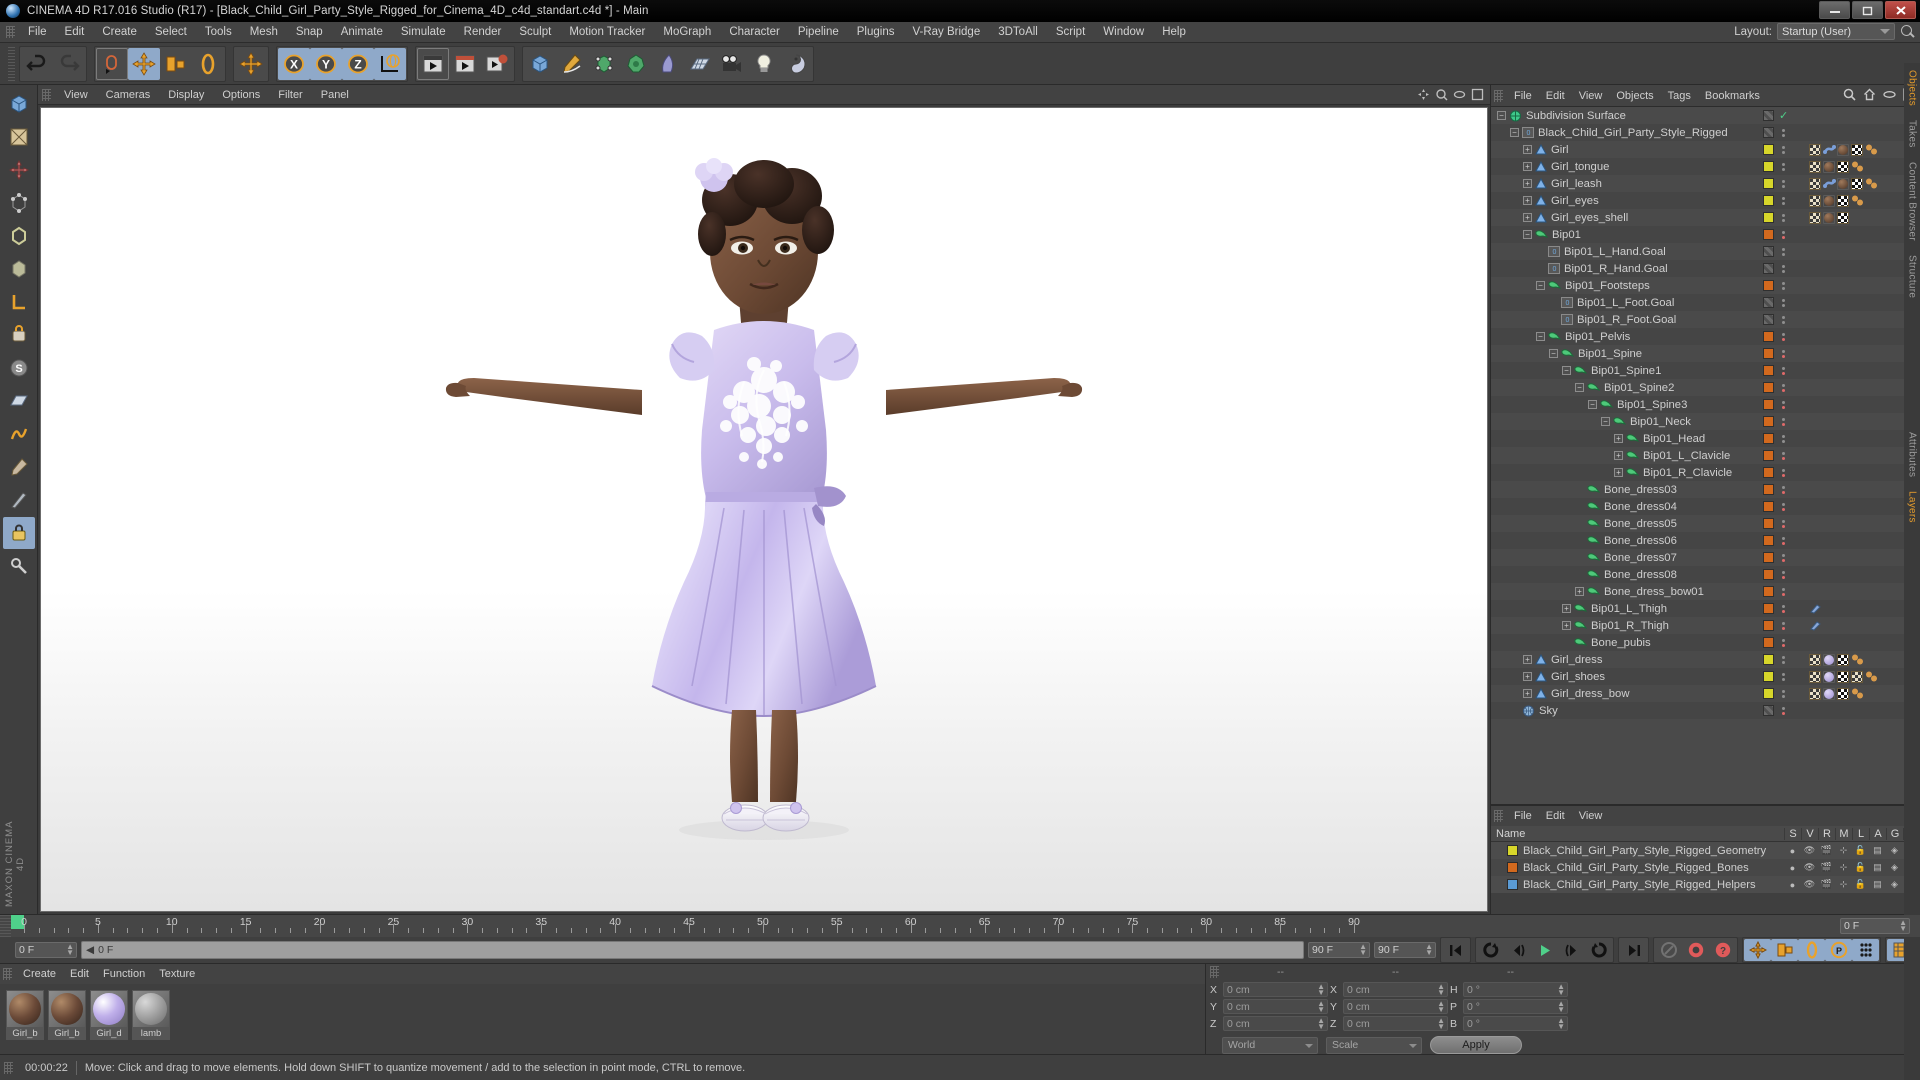  What do you see at coordinates (19, 203) in the screenshot?
I see `points-mode-button` at bounding box center [19, 203].